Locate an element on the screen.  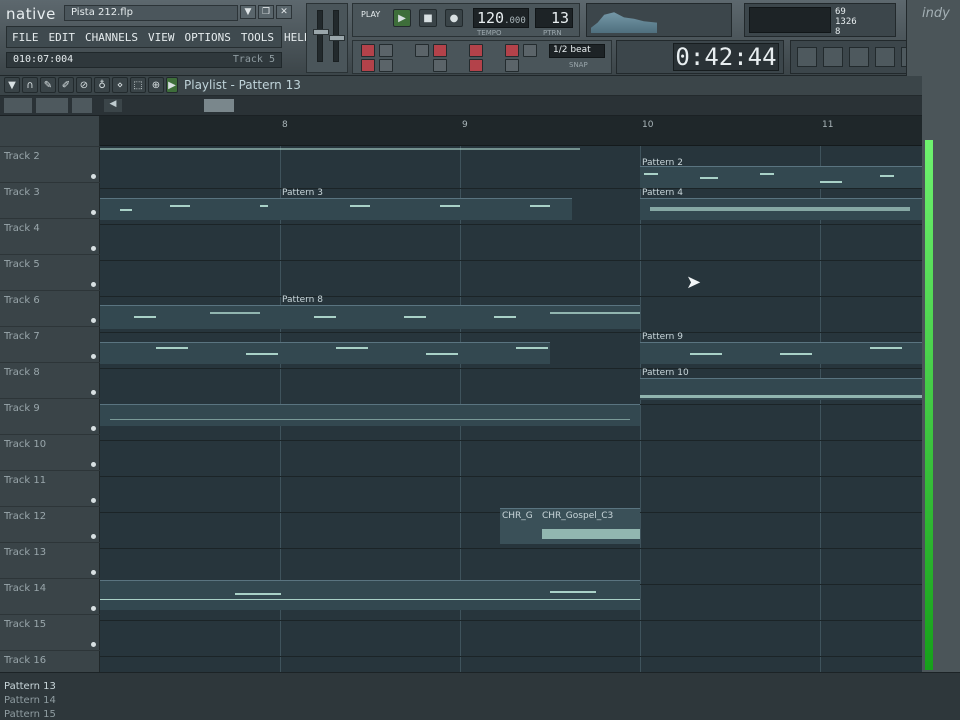
track-header: Track 6 is located at coordinates (50, 308).